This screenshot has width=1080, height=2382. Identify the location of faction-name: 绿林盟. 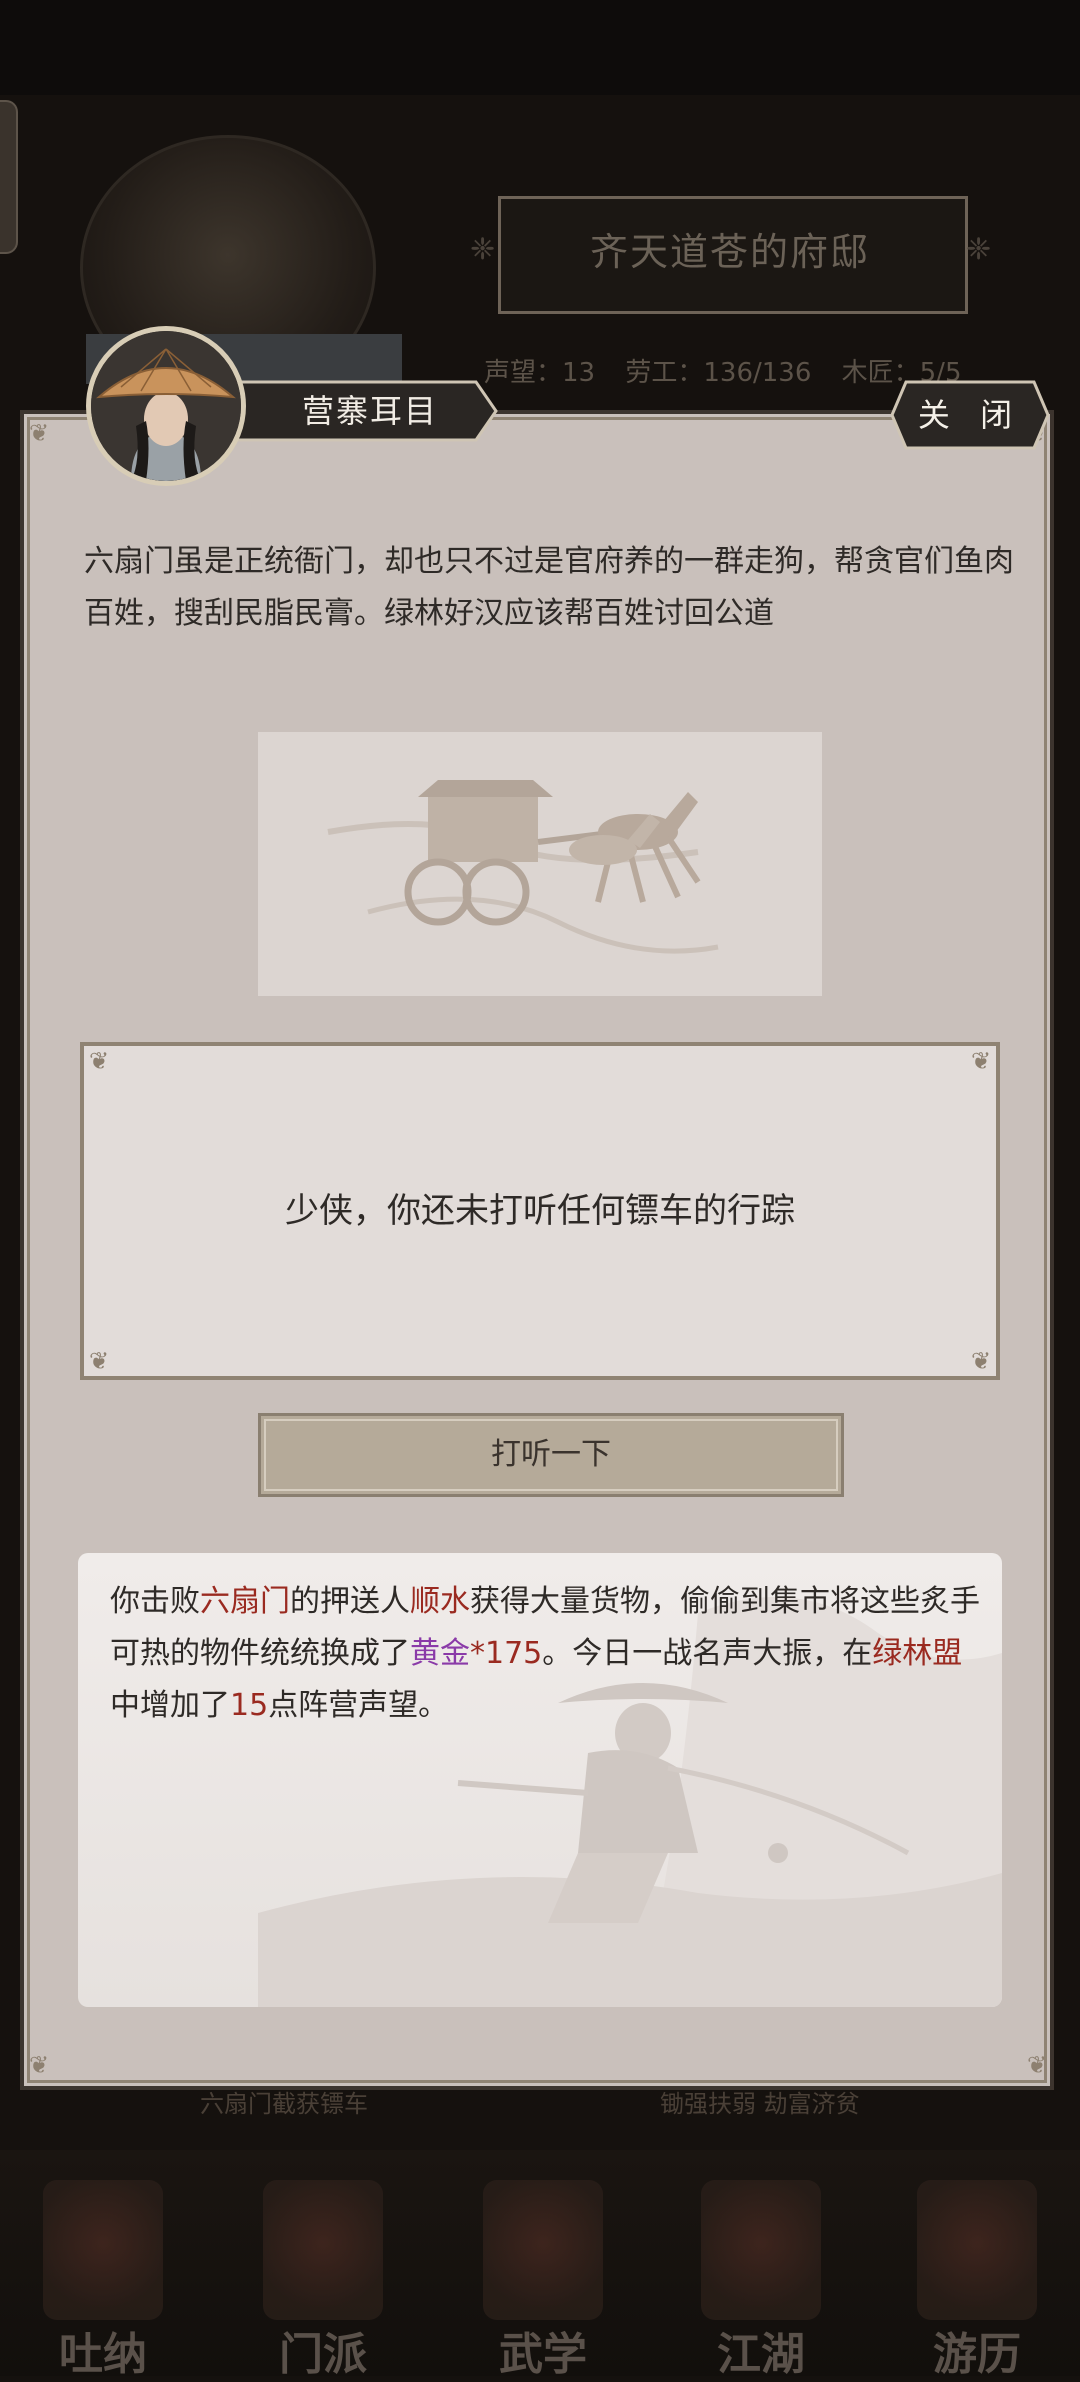
(917, 1653).